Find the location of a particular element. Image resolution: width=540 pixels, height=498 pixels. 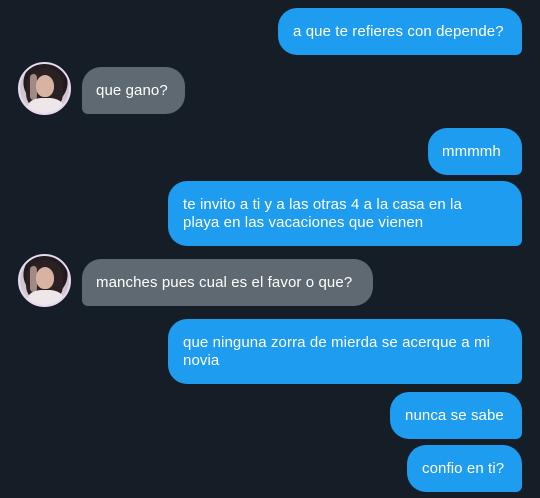

message-text-line: novia is located at coordinates (201, 360).